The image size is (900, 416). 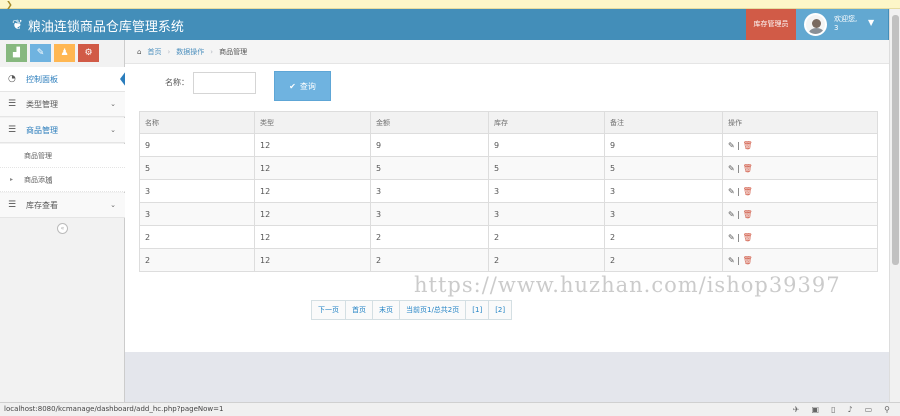 I want to click on mouse-cursor-icon: ☝, so click(x=49, y=180).